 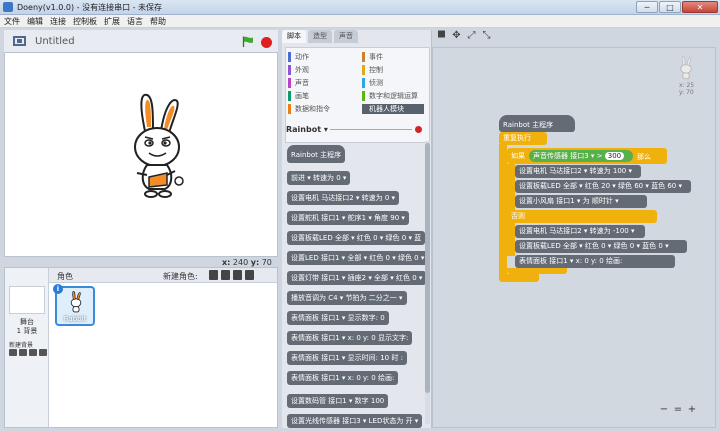 I want to click on app-icon, so click(x=8, y=7).